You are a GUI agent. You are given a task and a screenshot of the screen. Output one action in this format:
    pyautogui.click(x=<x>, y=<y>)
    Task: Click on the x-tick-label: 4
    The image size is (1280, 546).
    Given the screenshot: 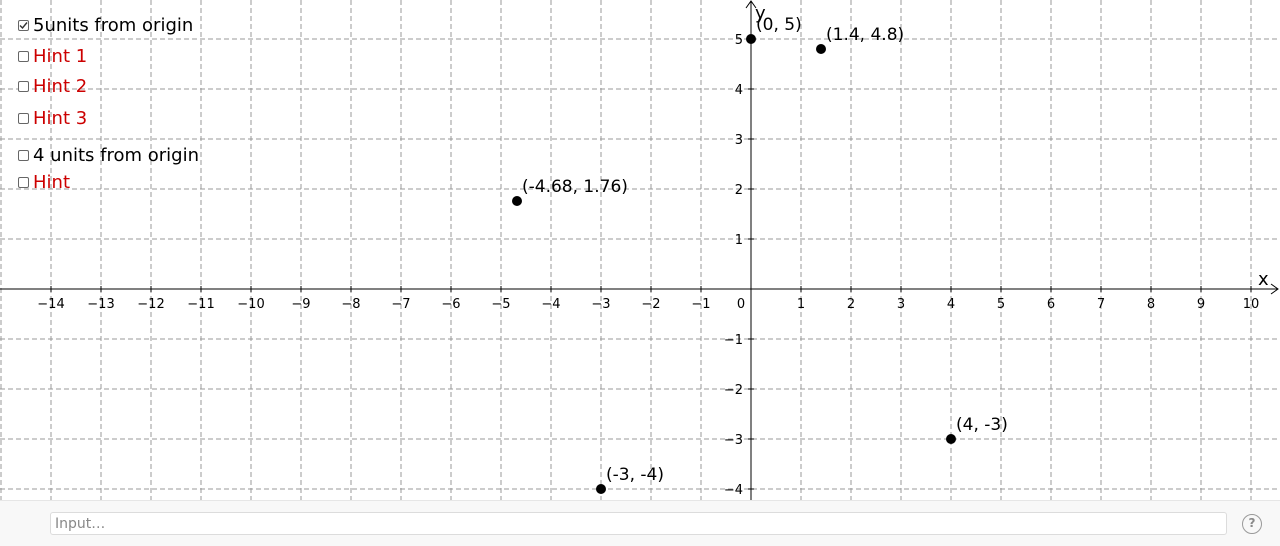 What is the action you would take?
    pyautogui.click(x=951, y=304)
    